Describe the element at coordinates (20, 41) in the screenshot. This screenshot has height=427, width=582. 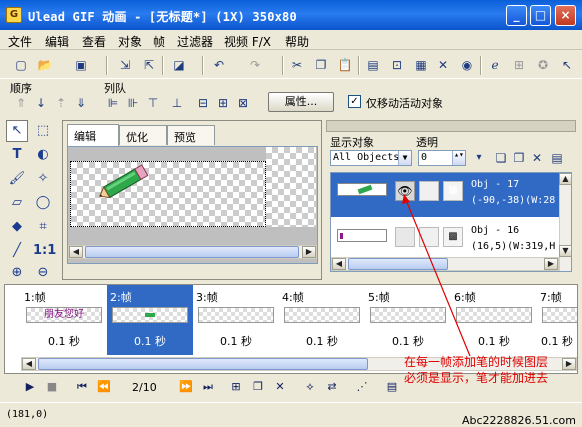
I see `menu-file: 文件` at that location.